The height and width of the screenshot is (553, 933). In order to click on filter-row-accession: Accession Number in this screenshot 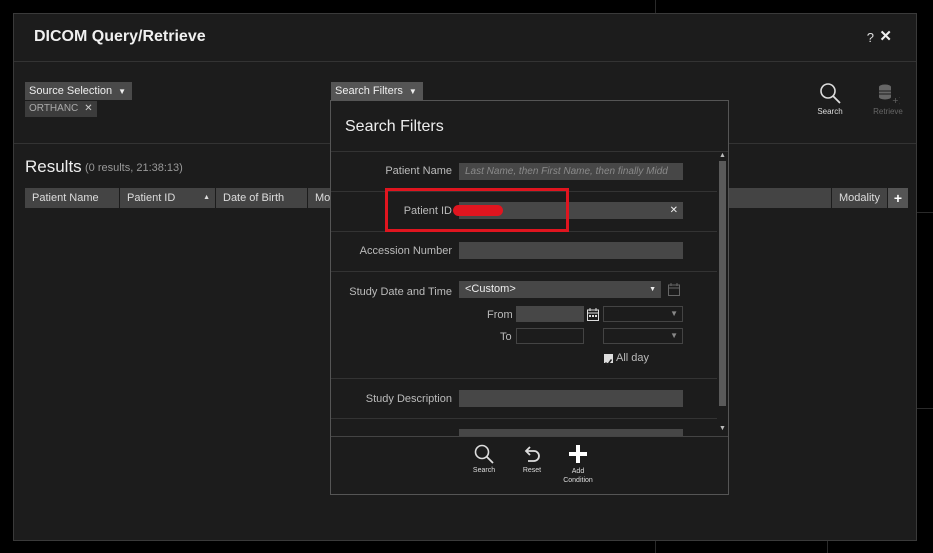, I will do `click(524, 251)`.